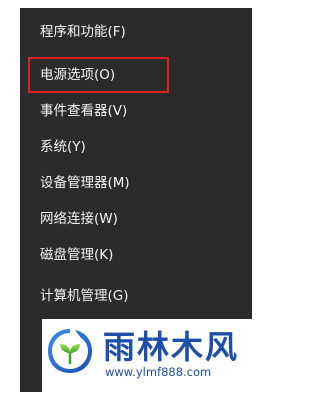 Image resolution: width=320 pixels, height=399 pixels. Describe the element at coordinates (158, 372) in the screenshot. I see `watermark-url: www.ylmf888.com` at that location.